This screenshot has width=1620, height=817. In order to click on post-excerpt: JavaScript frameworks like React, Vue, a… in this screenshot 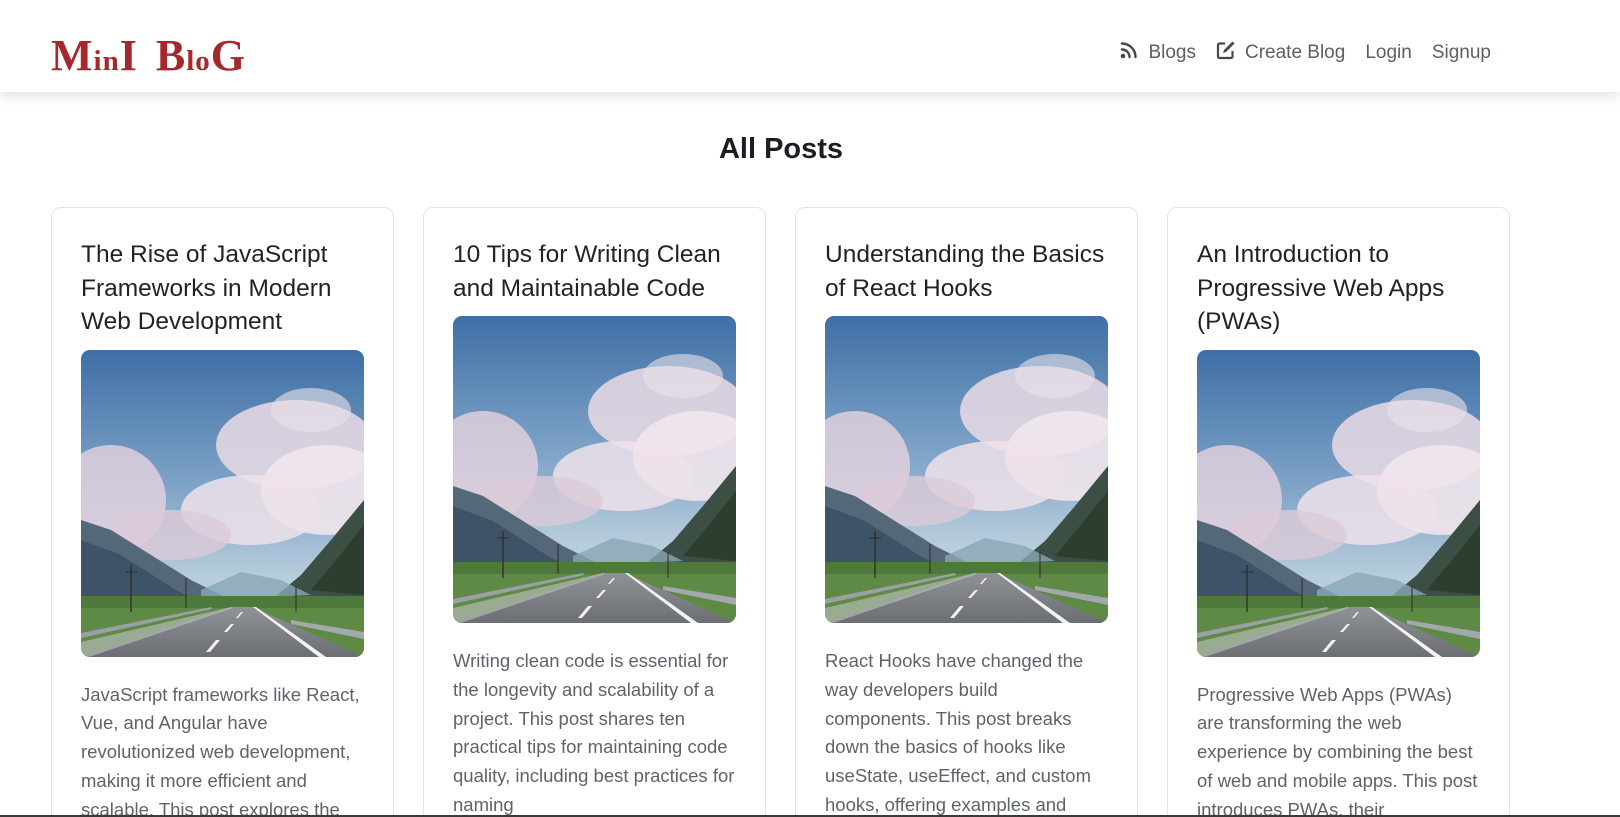, I will do `click(220, 750)`.